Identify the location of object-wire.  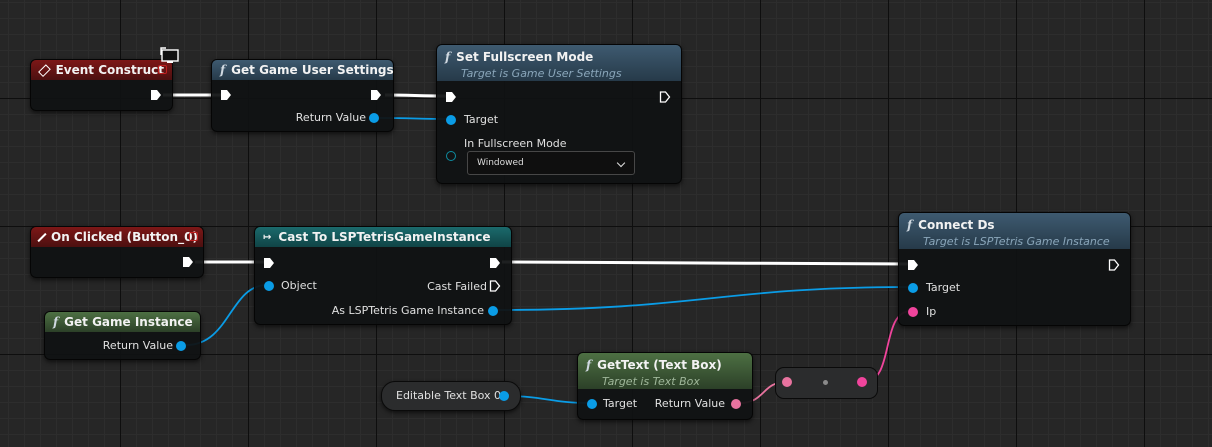
(703, 298).